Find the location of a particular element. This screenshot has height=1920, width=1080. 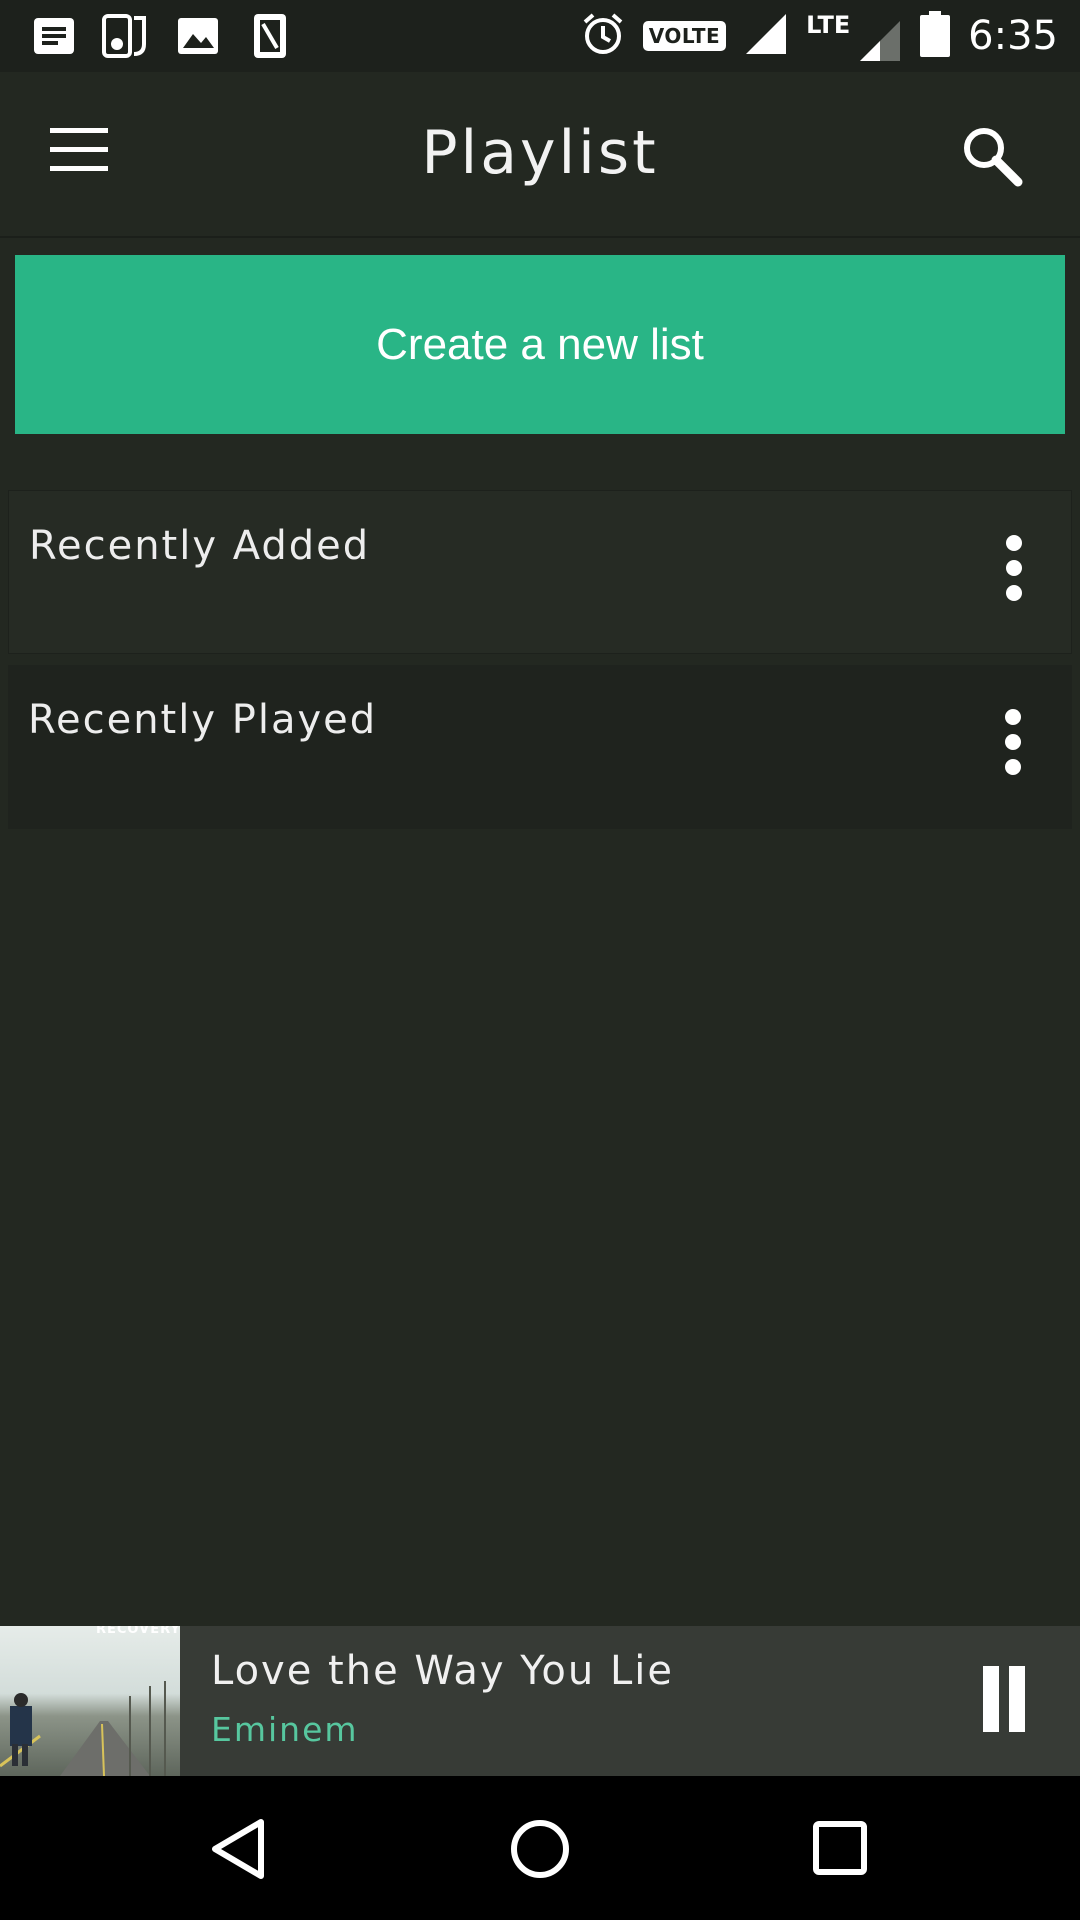

app-bar: Playlist is located at coordinates (540, 155).